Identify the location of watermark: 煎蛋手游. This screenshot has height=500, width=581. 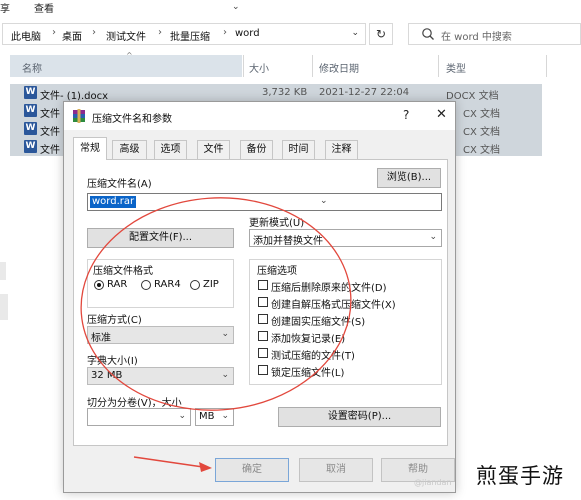
(520, 476).